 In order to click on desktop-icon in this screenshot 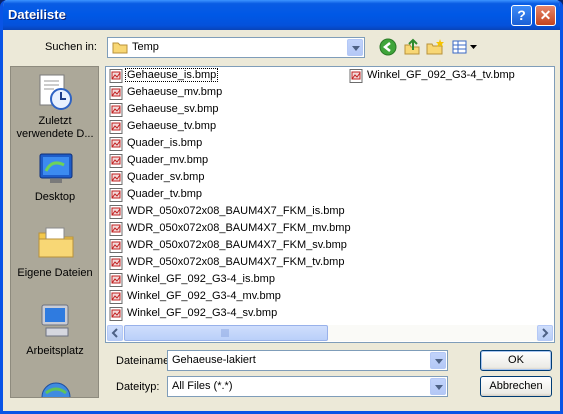, I will do `click(56, 168)`.